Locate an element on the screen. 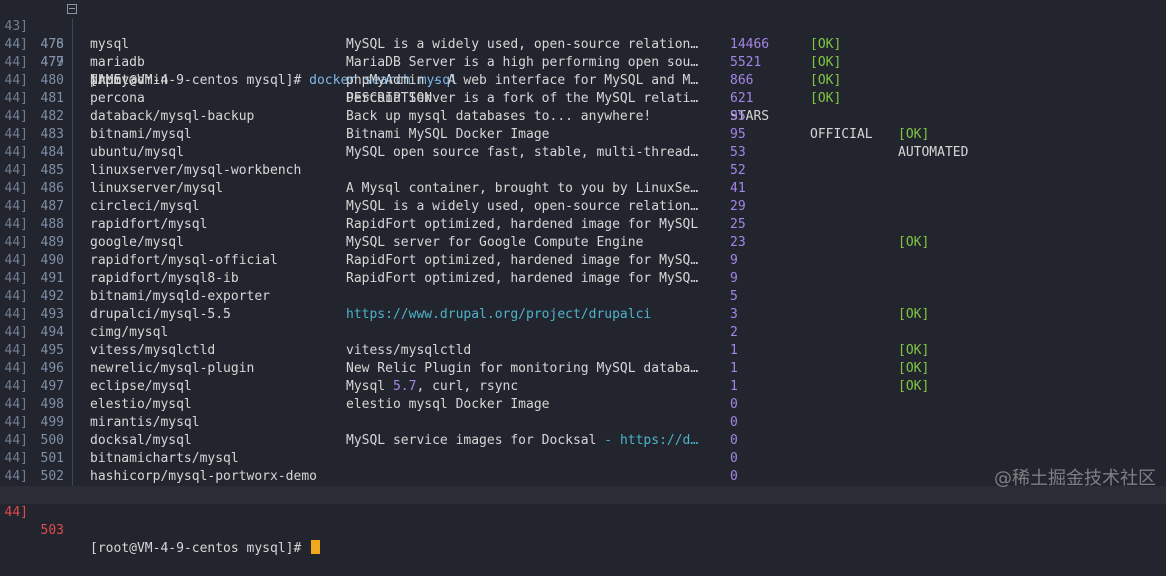  version-number: 5.7 is located at coordinates (404, 386).